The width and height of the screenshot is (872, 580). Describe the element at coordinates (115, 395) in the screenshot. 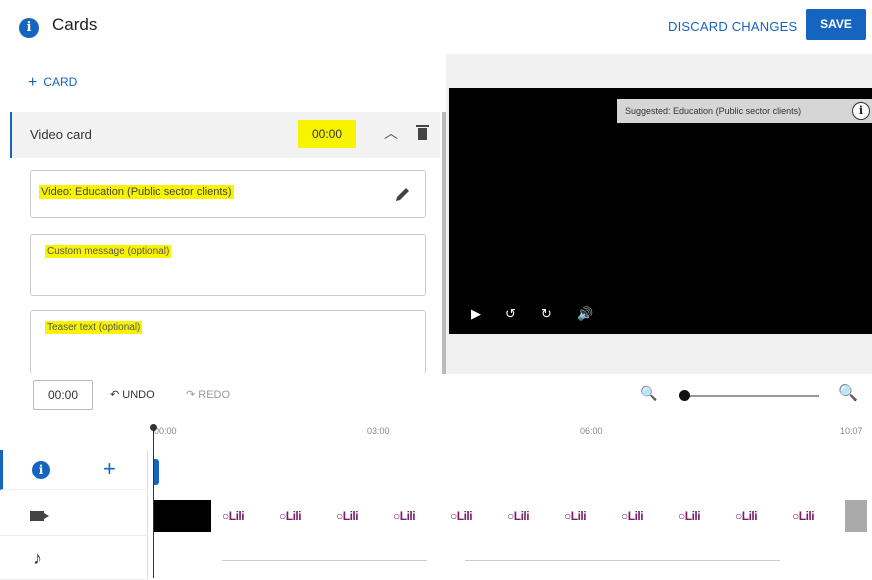

I see `undo-icon: ↶` at that location.